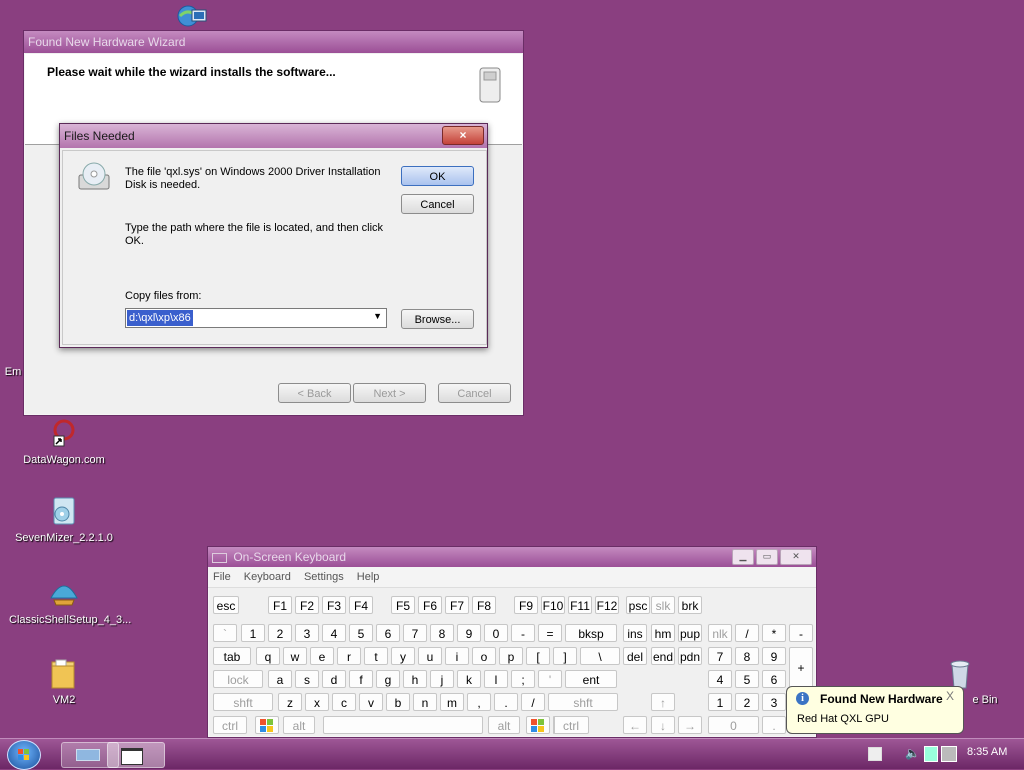  I want to click on wizard-back-button: < Back, so click(314, 393).